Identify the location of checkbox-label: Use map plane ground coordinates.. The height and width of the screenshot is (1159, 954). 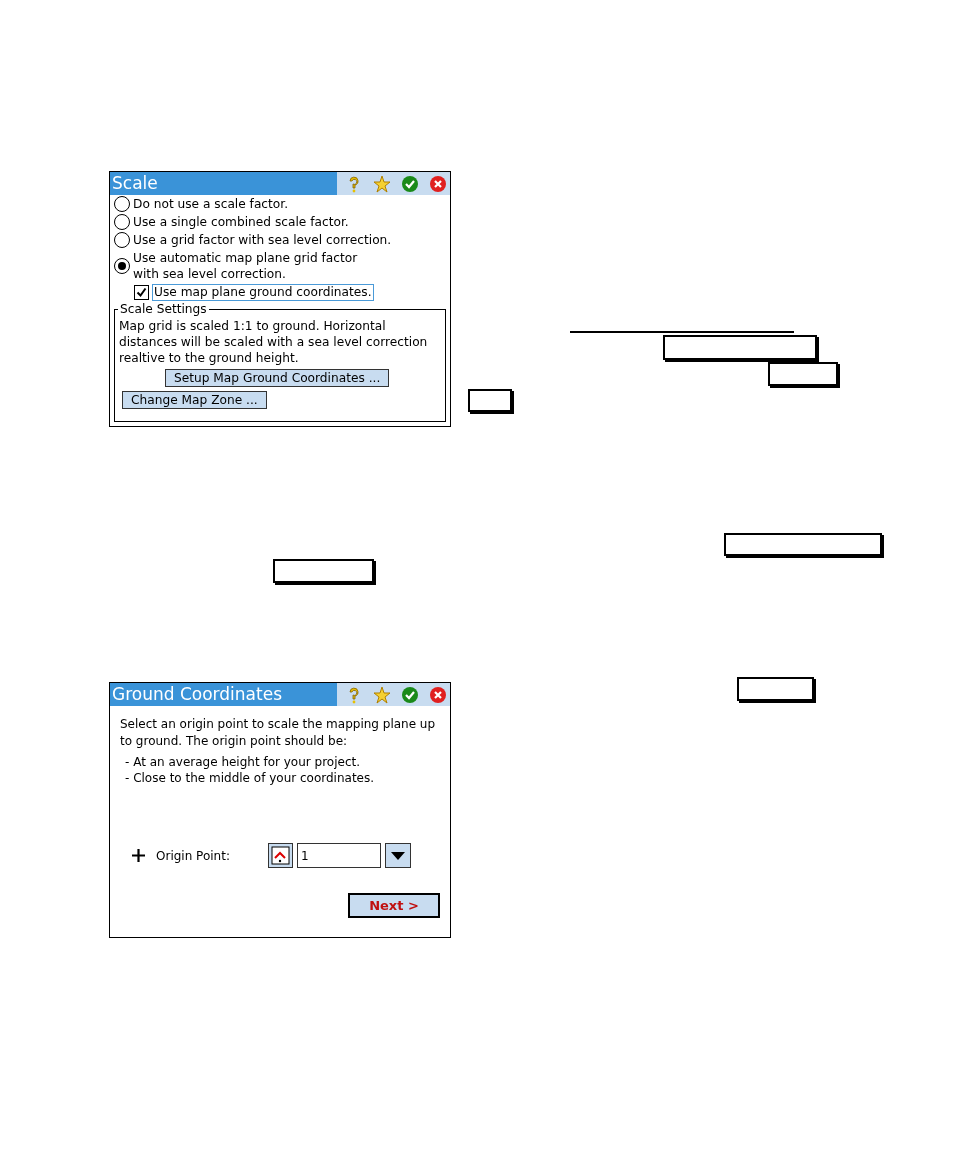
(263, 292).